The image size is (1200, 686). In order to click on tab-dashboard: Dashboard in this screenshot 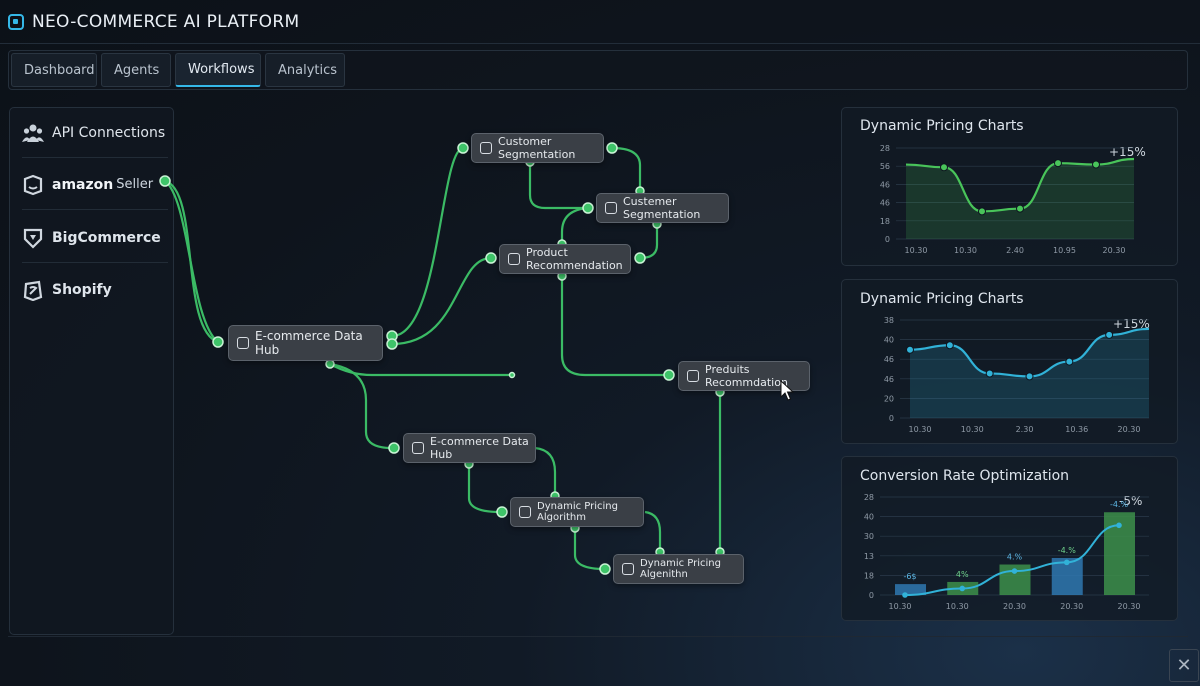, I will do `click(54, 70)`.